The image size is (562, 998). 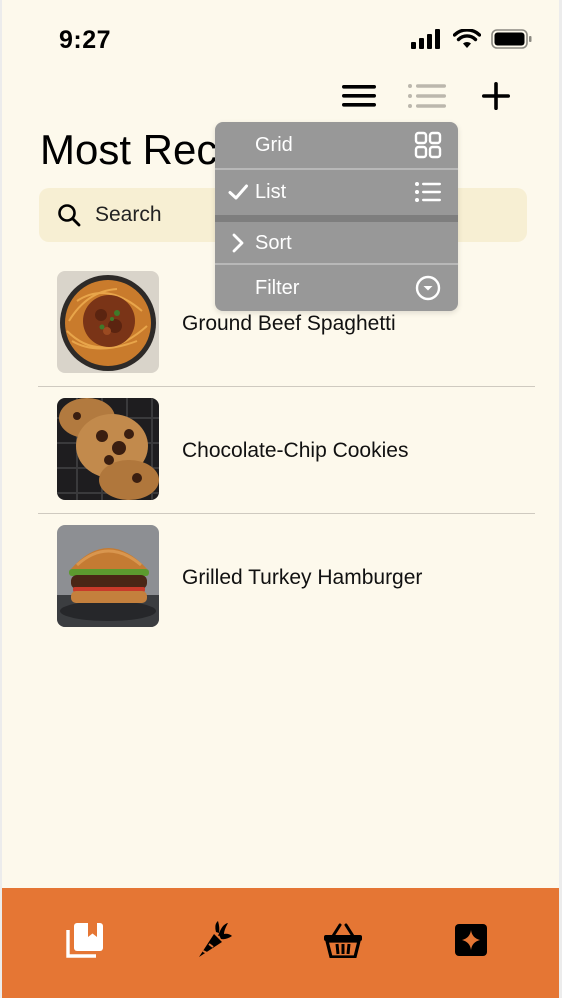 I want to click on menu-item-label: Sort, so click(x=273, y=242).